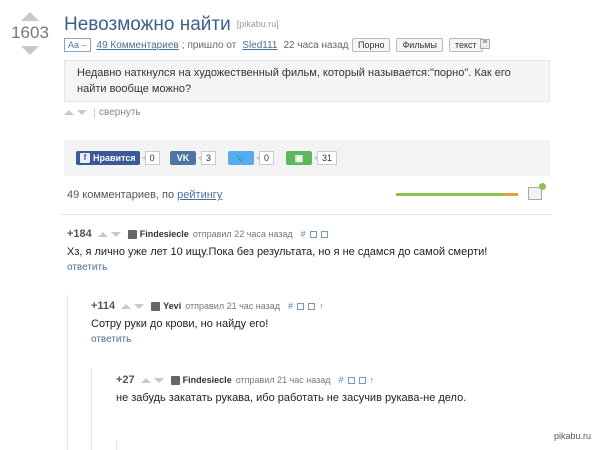 The height and width of the screenshot is (450, 600). What do you see at coordinates (77, 45) in the screenshot?
I see `font-size-toggle: Aa –` at bounding box center [77, 45].